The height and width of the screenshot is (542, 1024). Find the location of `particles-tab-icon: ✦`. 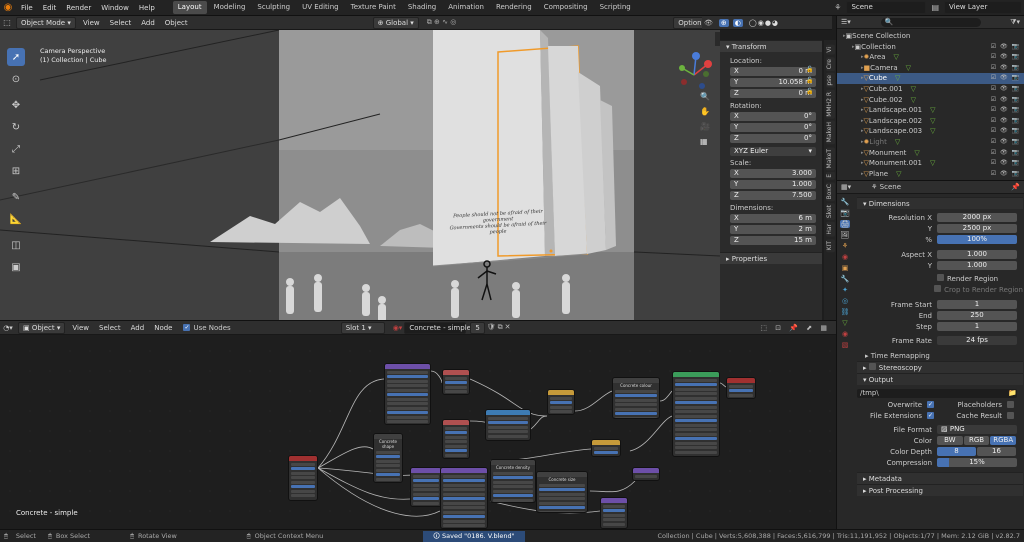

particles-tab-icon: ✦ is located at coordinates (845, 290).